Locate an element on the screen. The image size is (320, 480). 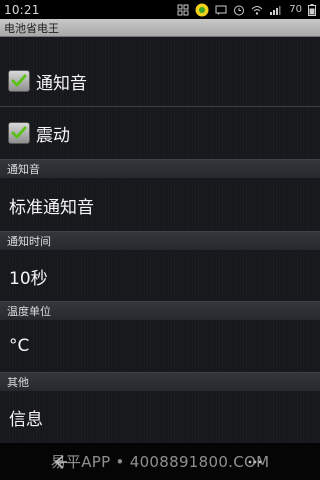
vibrate-label: 震动 is located at coordinates (53, 135).